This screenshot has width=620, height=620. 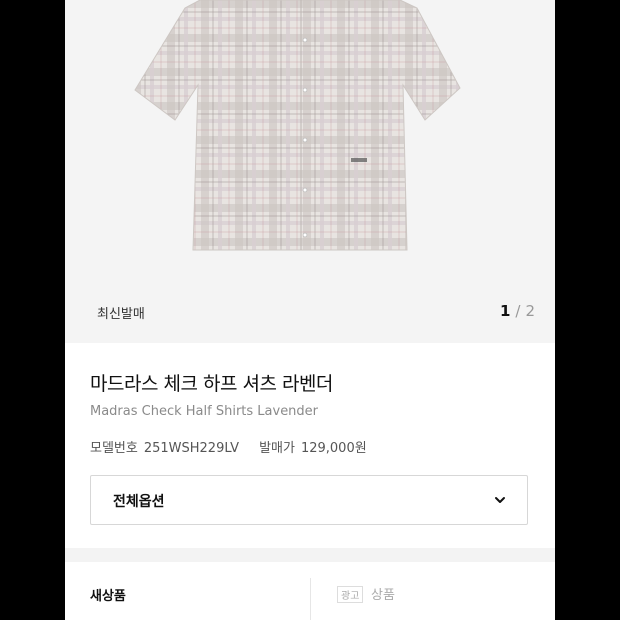 I want to click on new-release-badge: 최신발매, so click(x=121, y=314).